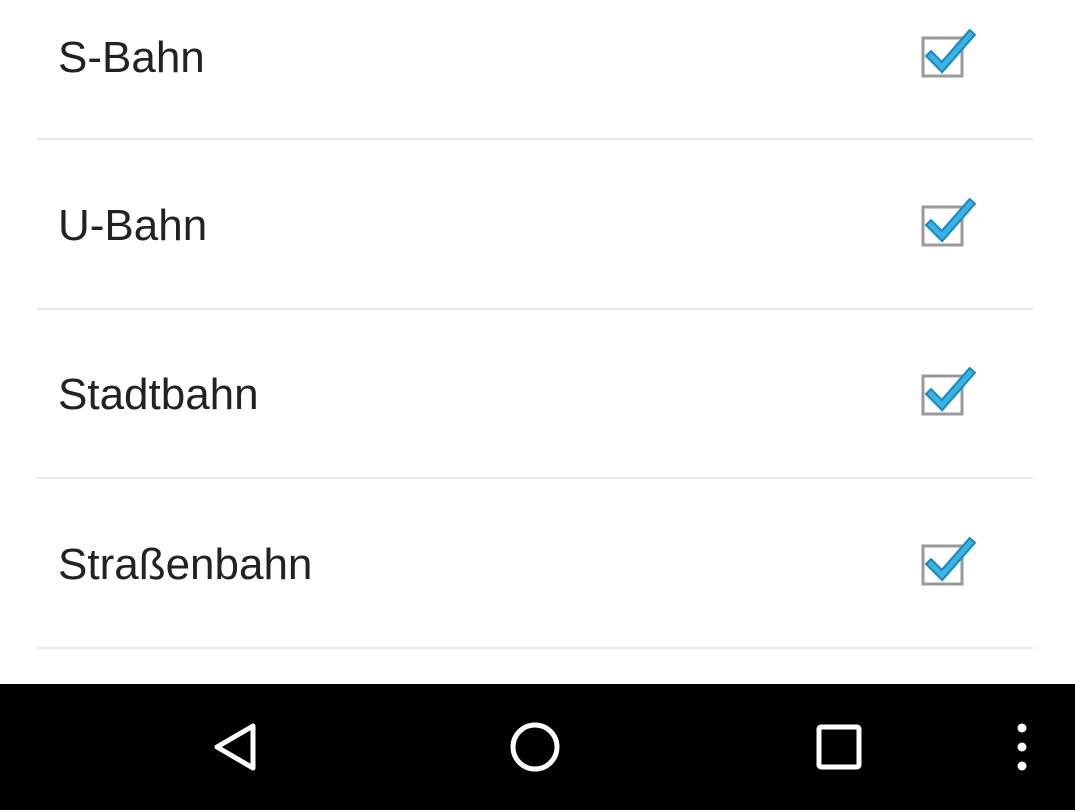 This screenshot has width=1075, height=810. Describe the element at coordinates (948, 55) in the screenshot. I see `checkbox-s-bahn` at that location.